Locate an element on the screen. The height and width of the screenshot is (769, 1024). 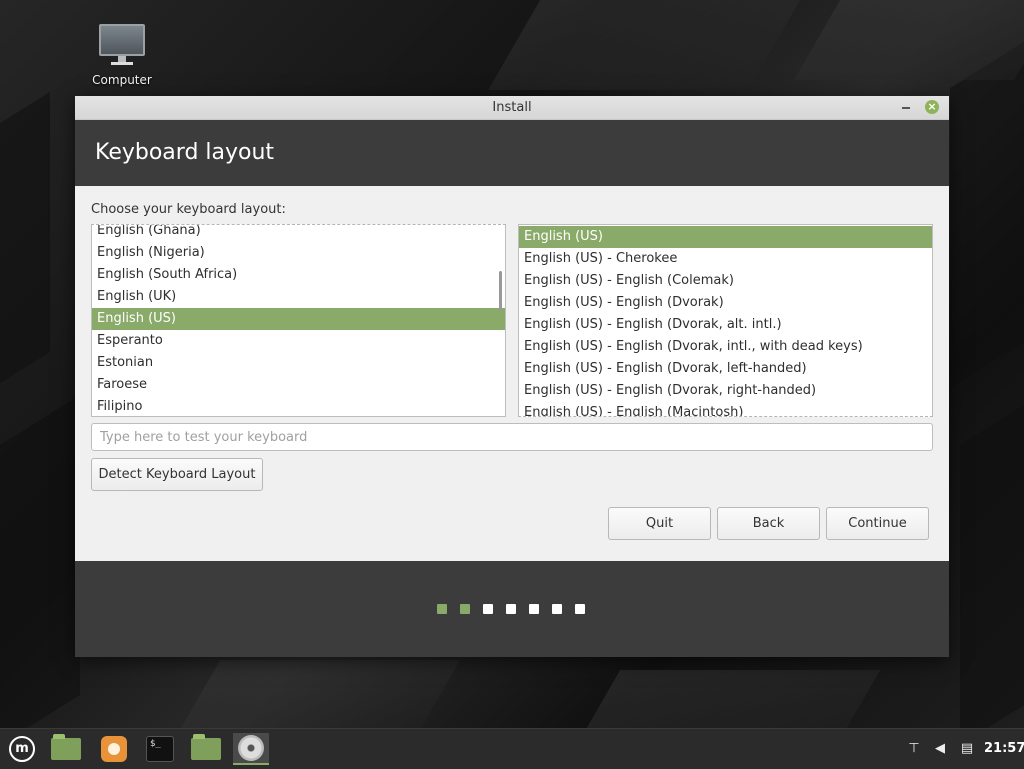
window-title: Install is located at coordinates (512, 107).